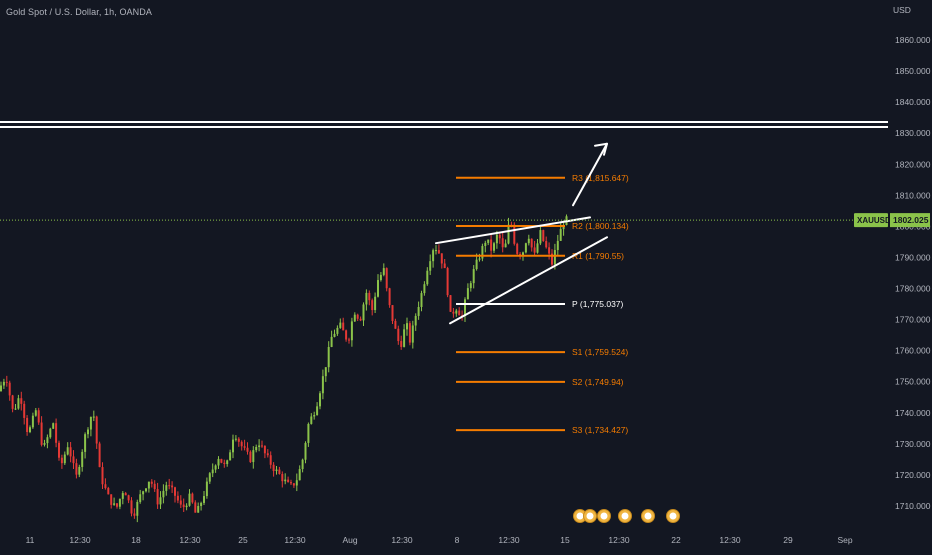 The height and width of the screenshot is (555, 932). What do you see at coordinates (911, 220) in the screenshot?
I see `price-tag-value: 1802.025` at bounding box center [911, 220].